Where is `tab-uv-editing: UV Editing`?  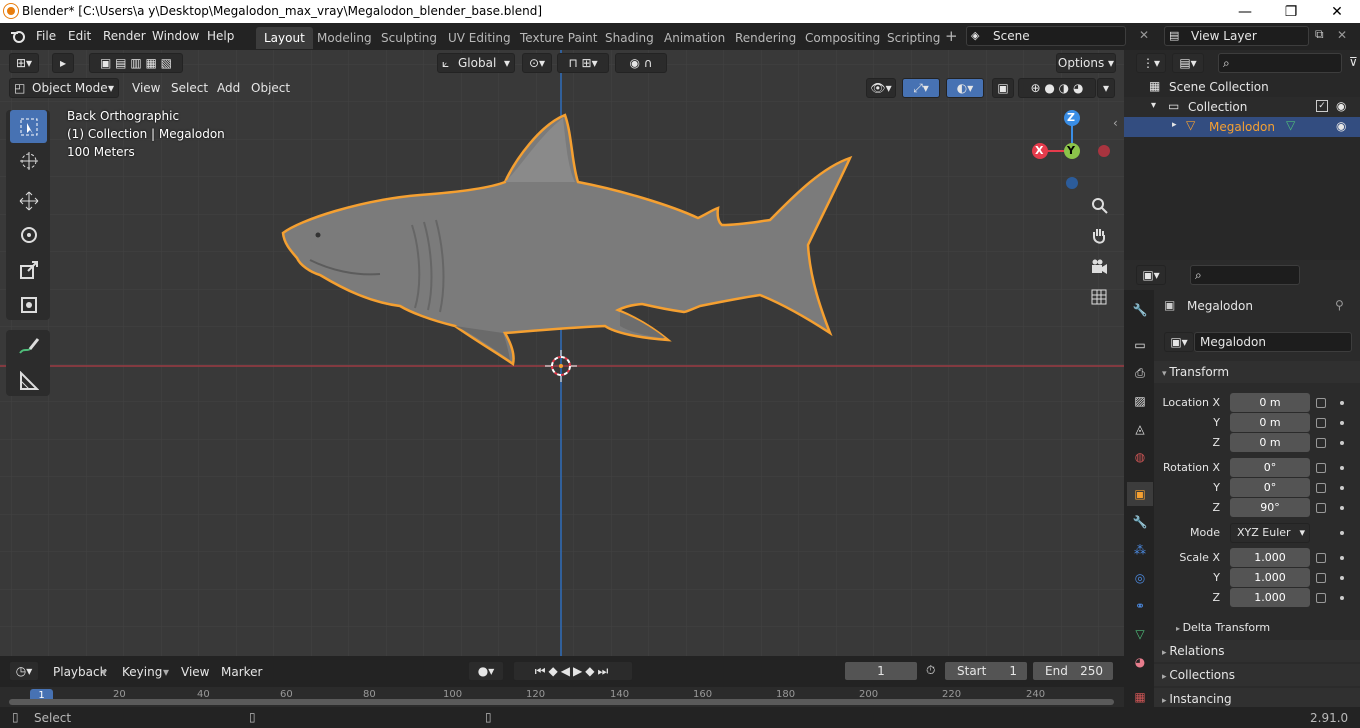 tab-uv-editing: UV Editing is located at coordinates (479, 38).